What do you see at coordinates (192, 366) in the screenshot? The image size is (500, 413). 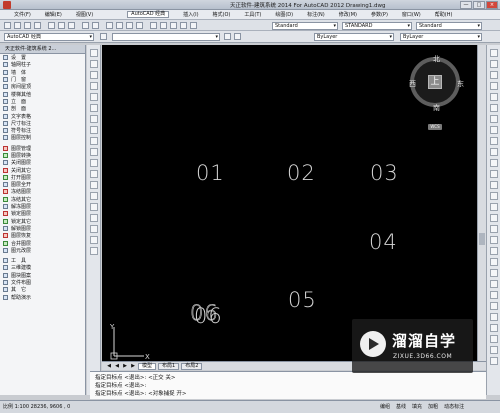 I see `tab-layout2: 布局2` at bounding box center [192, 366].